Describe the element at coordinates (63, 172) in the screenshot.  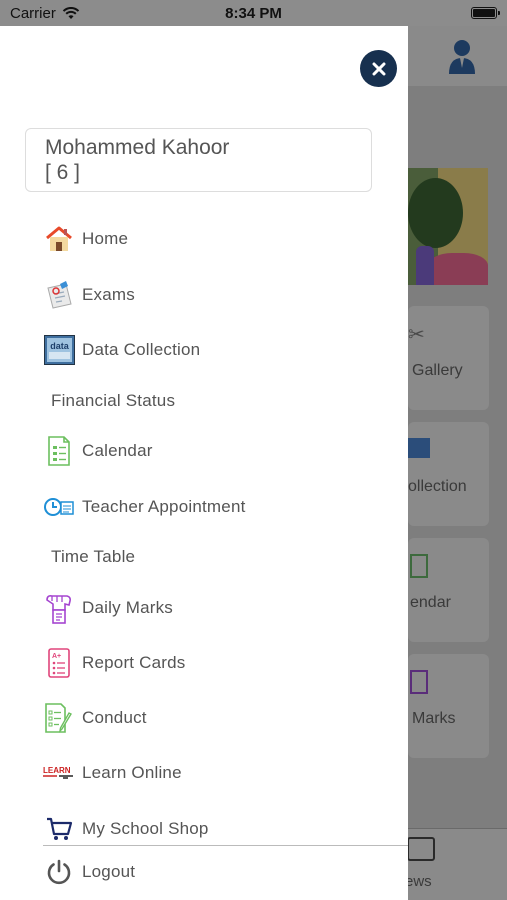
I see `student-class: [ 6 ]` at that location.